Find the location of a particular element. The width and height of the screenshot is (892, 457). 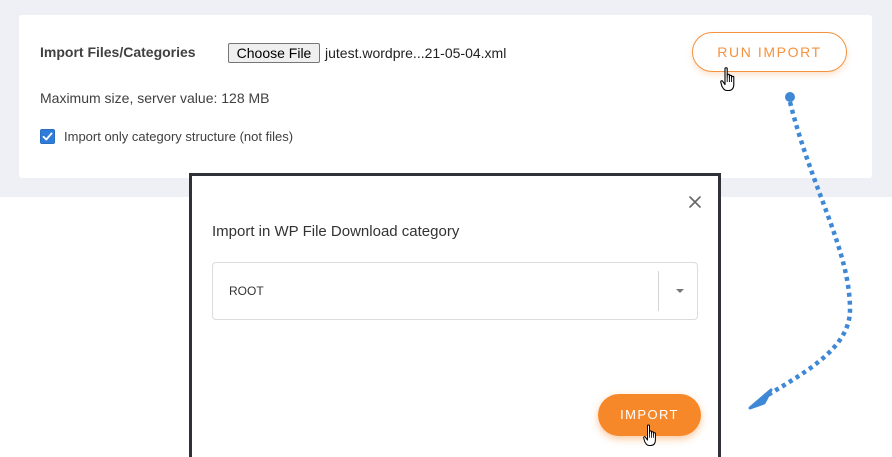

flow-arrow is located at coordinates (800, 251).